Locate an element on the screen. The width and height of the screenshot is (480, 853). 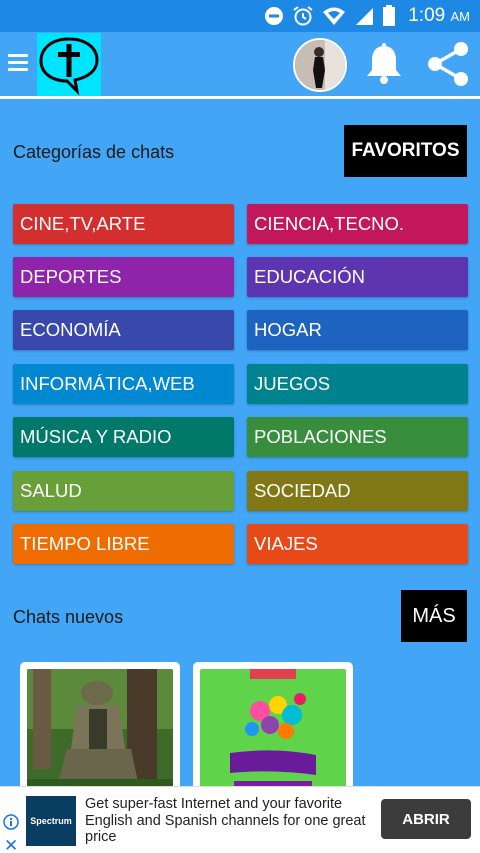
share-icon is located at coordinates (448, 64).